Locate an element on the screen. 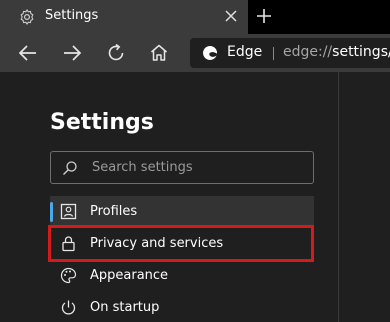  url-path: settings/ is located at coordinates (361, 52).